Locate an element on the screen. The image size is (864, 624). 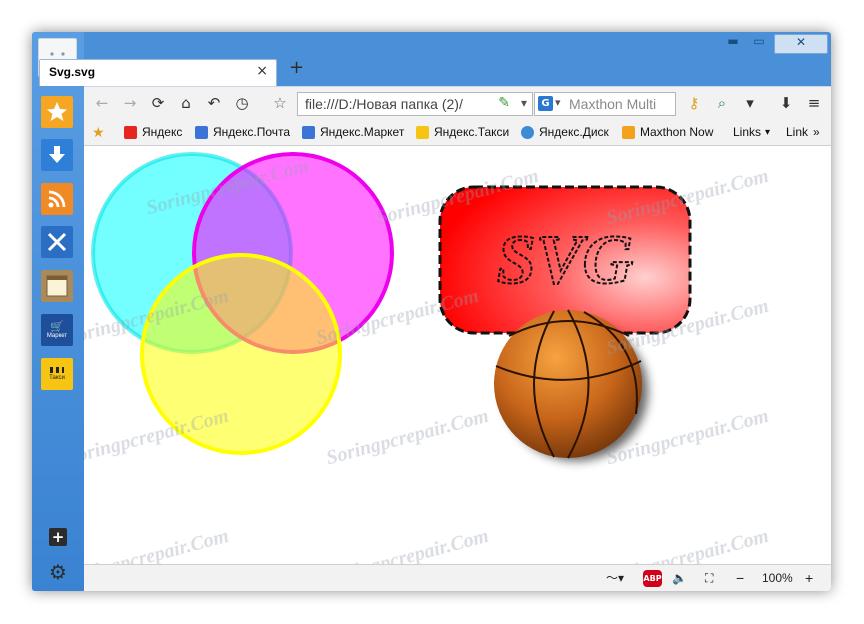
tools-button is located at coordinates (57, 242).